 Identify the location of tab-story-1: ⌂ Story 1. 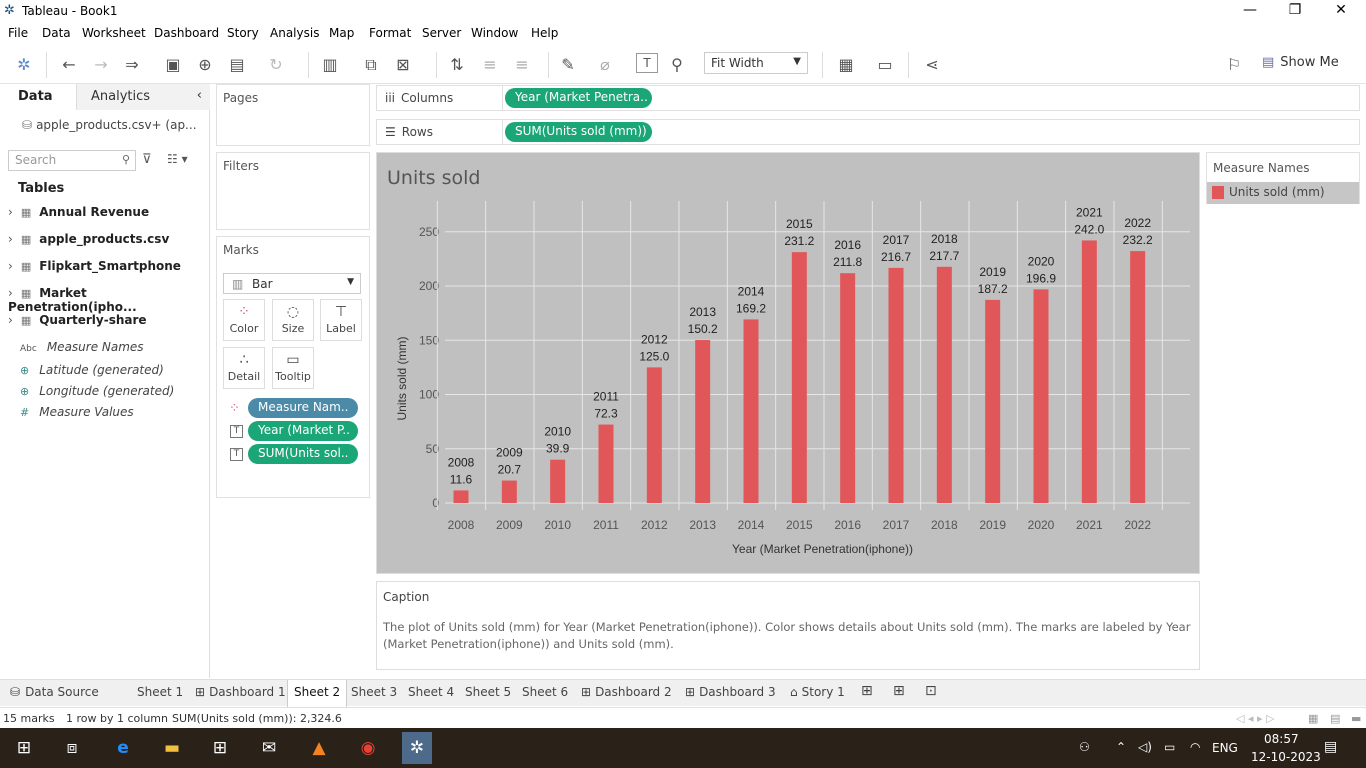
(817, 692).